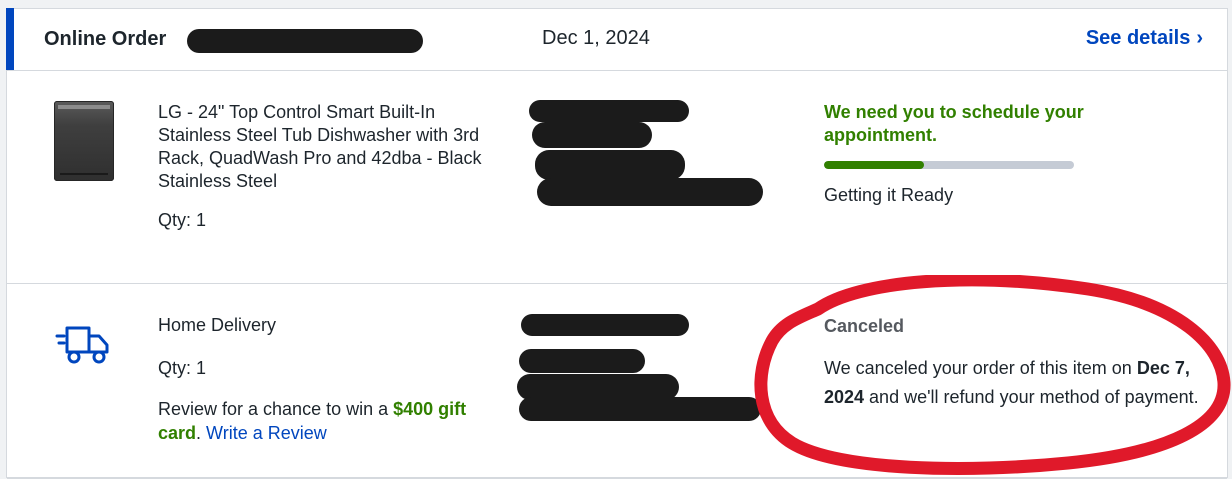 The image size is (1232, 479). What do you see at coordinates (84, 141) in the screenshot?
I see `dishwasher-image` at bounding box center [84, 141].